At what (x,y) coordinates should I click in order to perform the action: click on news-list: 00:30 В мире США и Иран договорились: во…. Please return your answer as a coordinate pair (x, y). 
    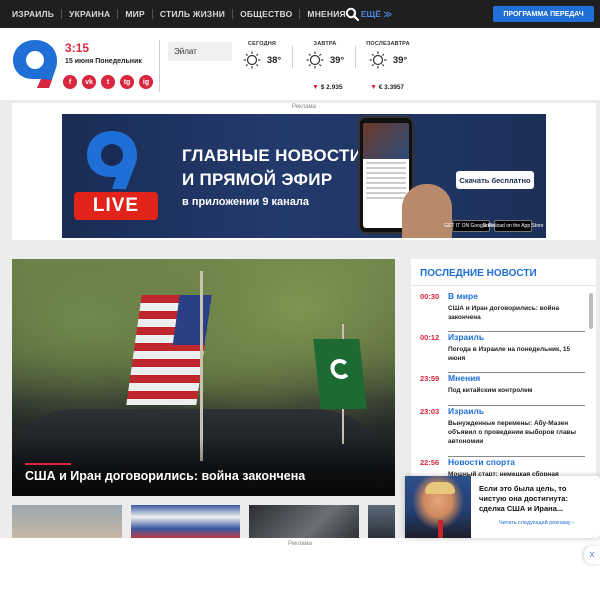
    Looking at the image, I should click on (502, 394).